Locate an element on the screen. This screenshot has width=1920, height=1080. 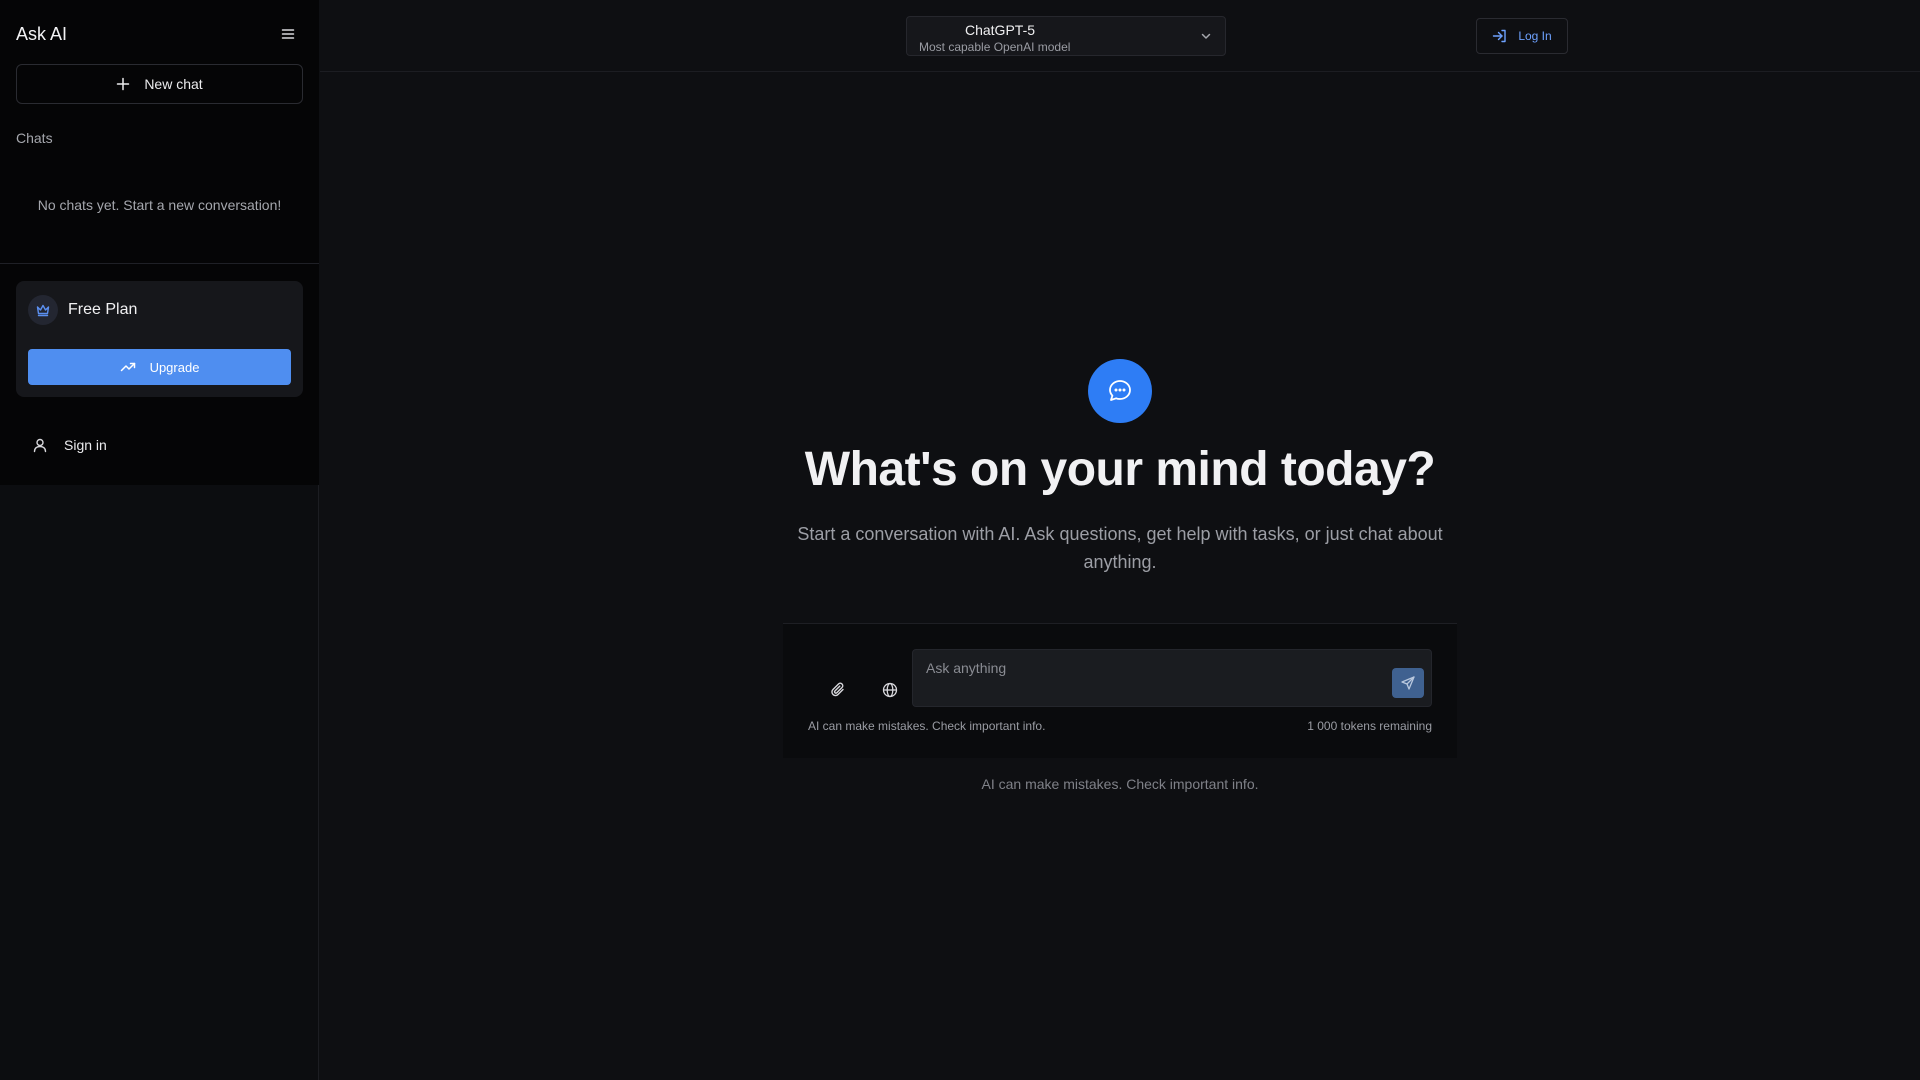
attach-button is located at coordinates (838, 690).